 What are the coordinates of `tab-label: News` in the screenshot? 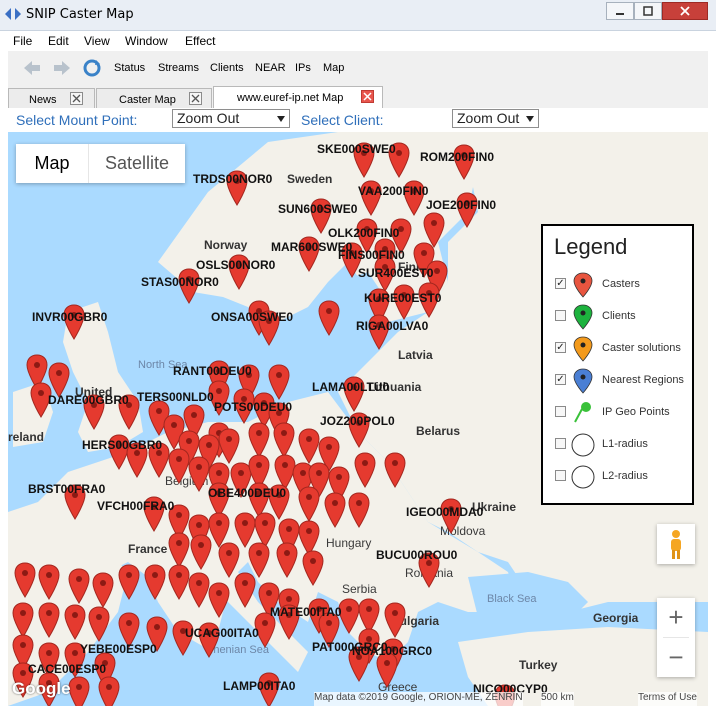 It's located at (43, 100).